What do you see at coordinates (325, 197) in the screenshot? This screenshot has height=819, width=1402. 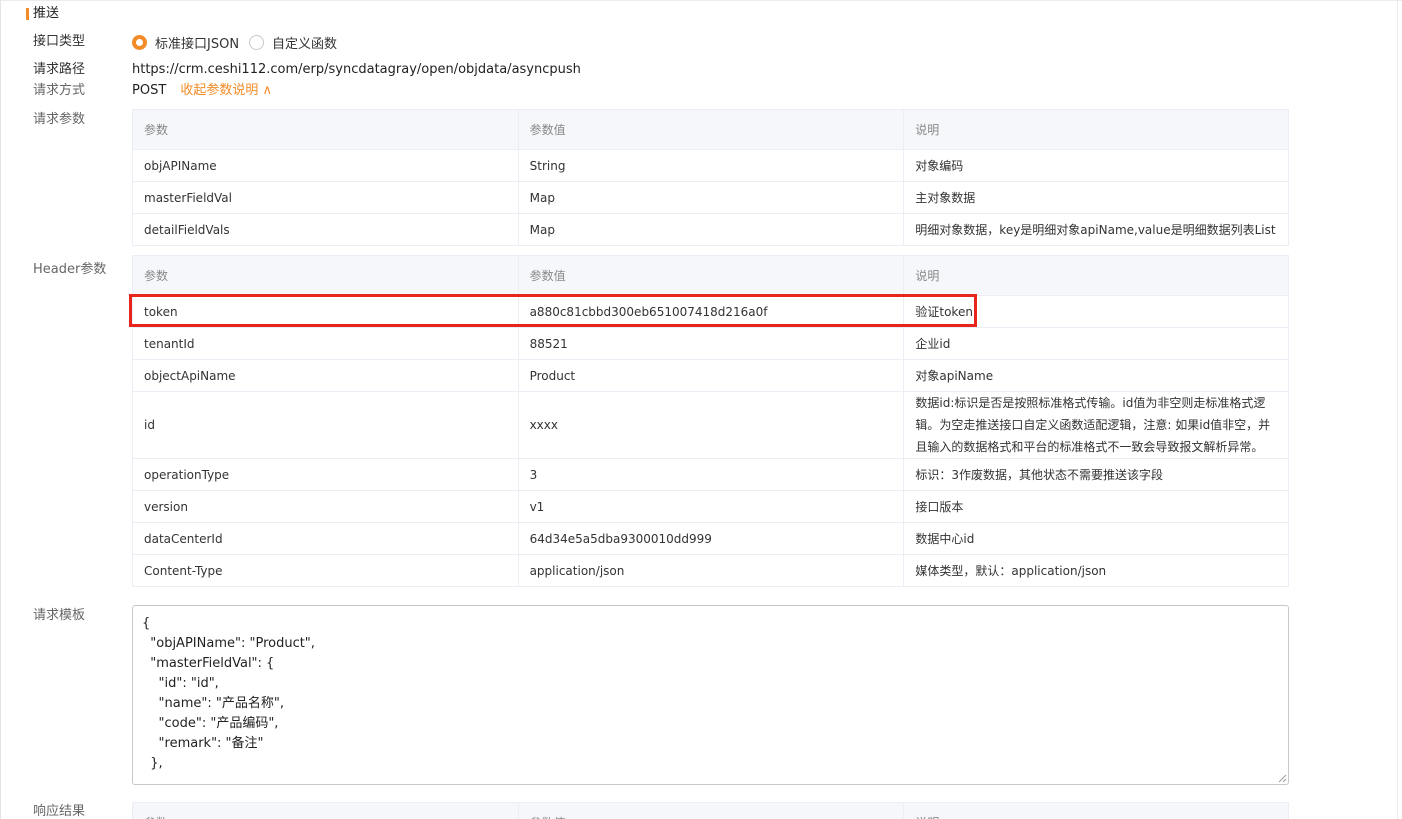 I see `param-name: masterFieldVal` at bounding box center [325, 197].